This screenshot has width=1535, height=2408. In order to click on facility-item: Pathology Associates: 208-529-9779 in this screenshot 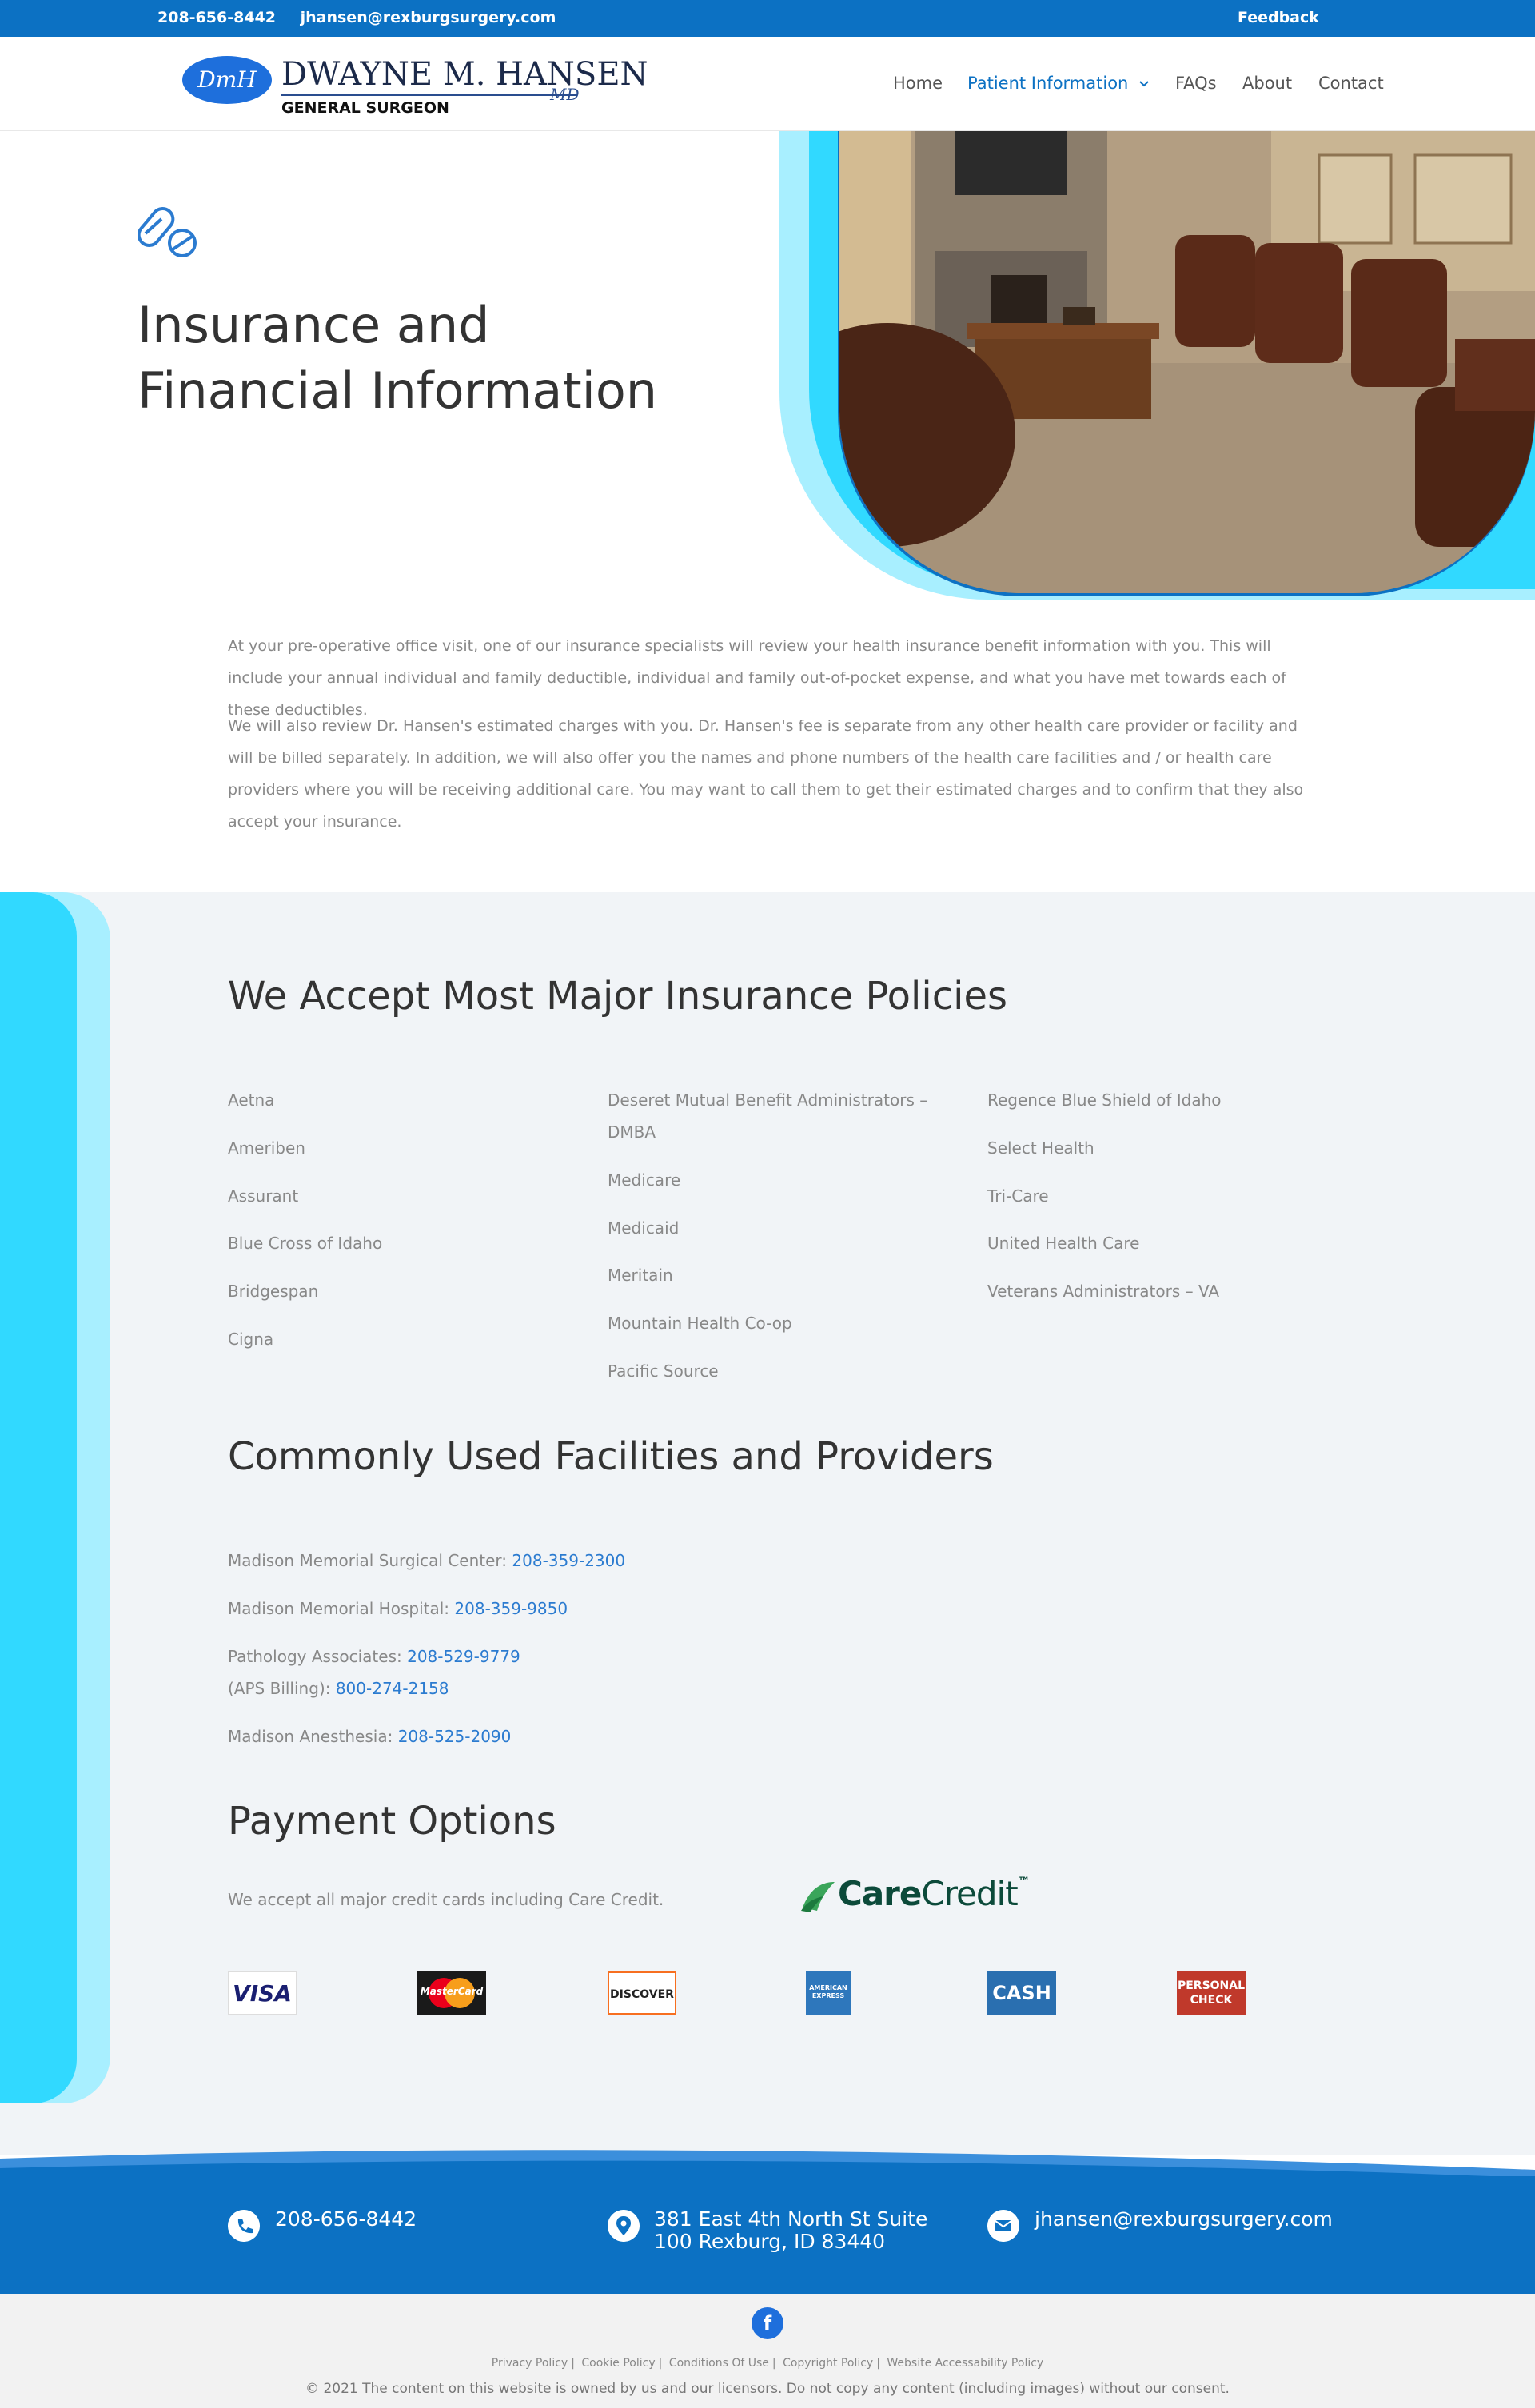, I will do `click(374, 1656)`.